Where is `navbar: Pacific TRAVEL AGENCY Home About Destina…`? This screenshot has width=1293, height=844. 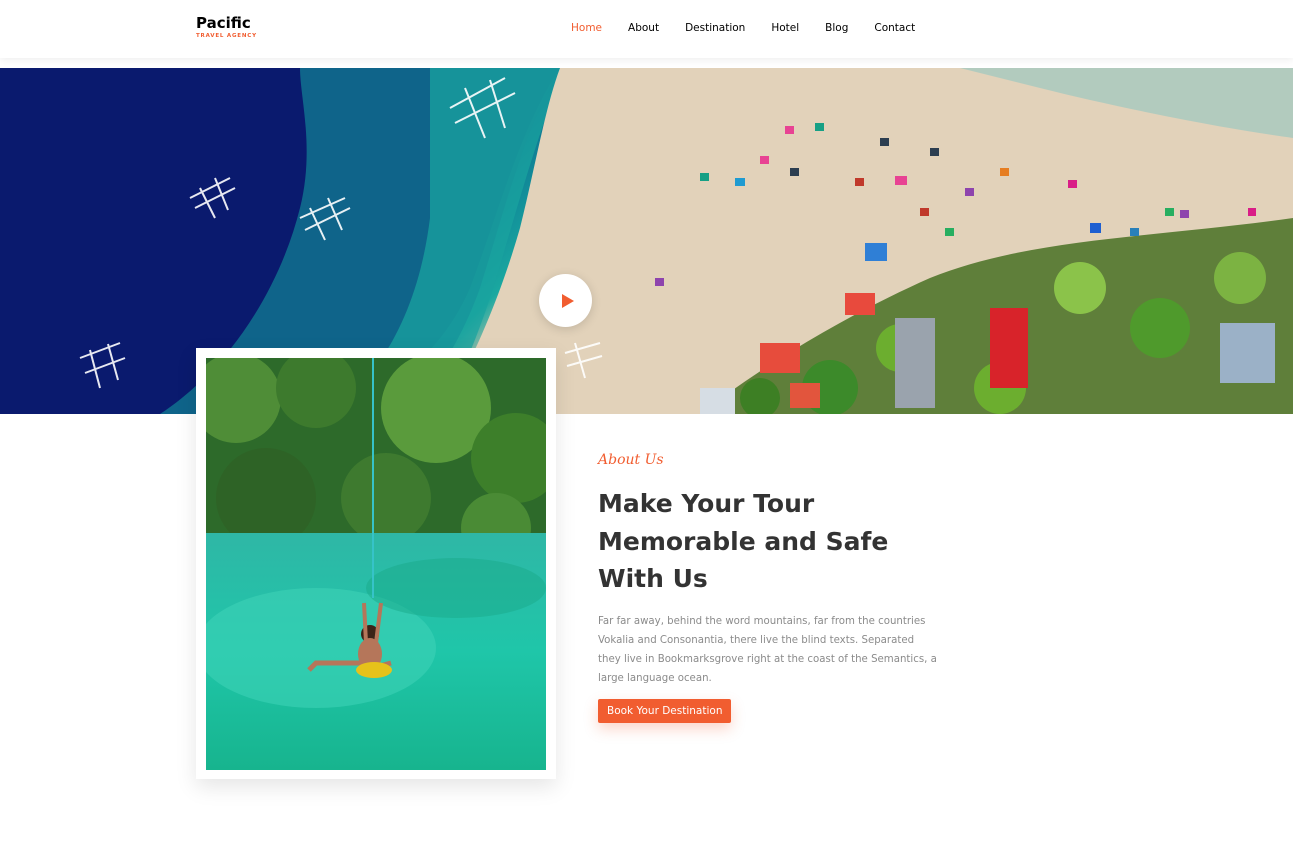 navbar: Pacific TRAVEL AGENCY Home About Destina… is located at coordinates (646, 29).